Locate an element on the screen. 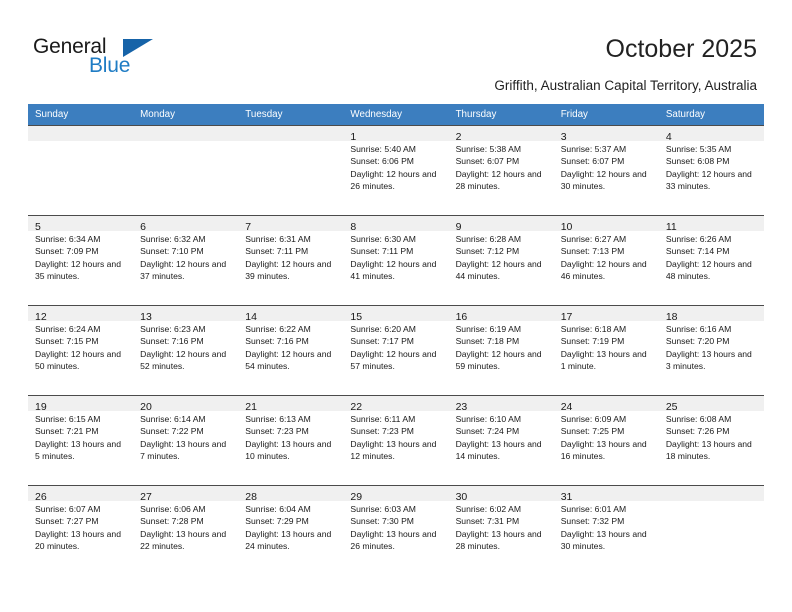  daylight-text: Daylight: 12 hours and 46 minutes. is located at coordinates (603, 269).